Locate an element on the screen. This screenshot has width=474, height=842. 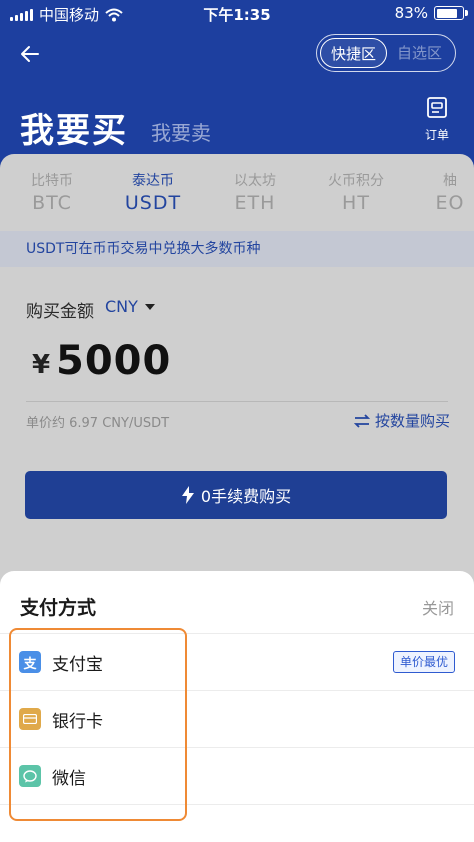
sell-tab-title: 我要卖 is located at coordinates (181, 131).